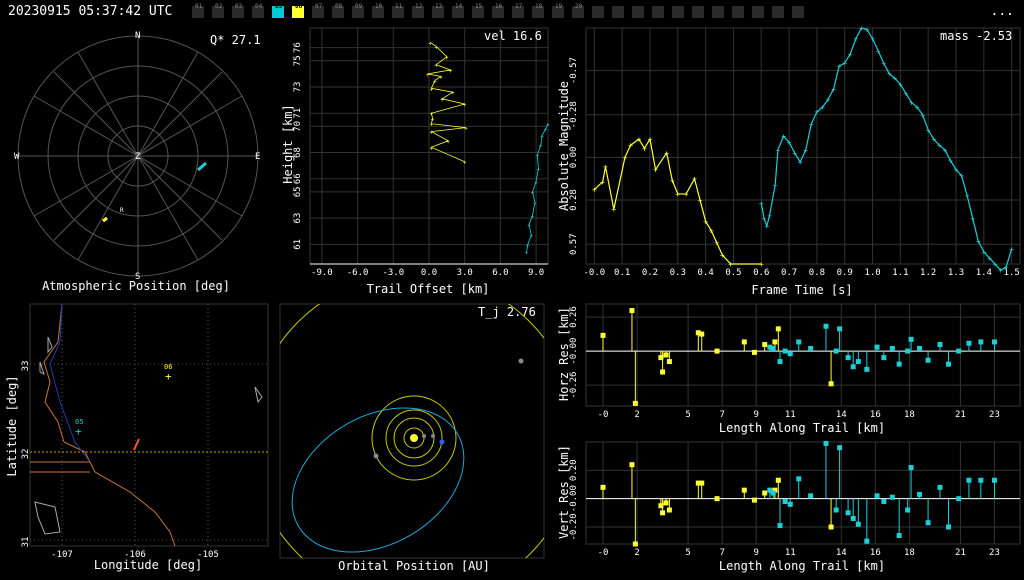  Describe the element at coordinates (564, 146) in the screenshot. I see `lightcurve-ylabel: Absolute Magnitude` at that location.